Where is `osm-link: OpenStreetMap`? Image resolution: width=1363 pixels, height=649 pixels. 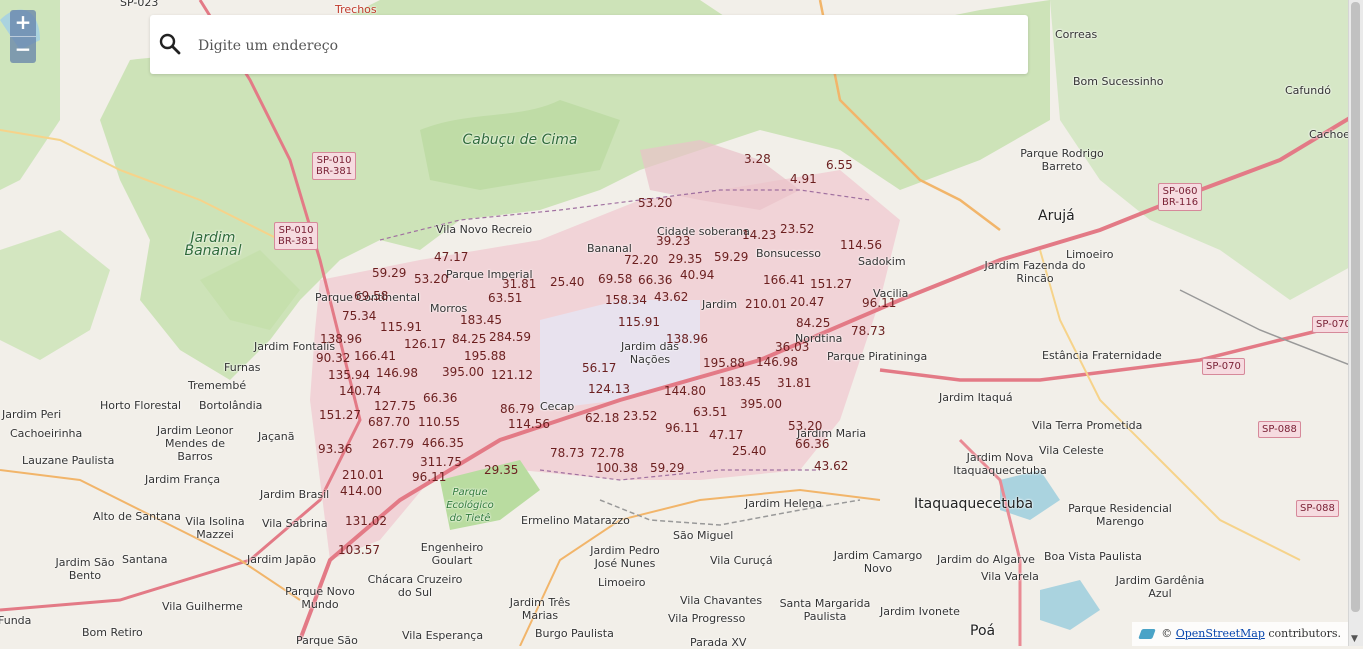 osm-link: OpenStreetMap is located at coordinates (1220, 633).